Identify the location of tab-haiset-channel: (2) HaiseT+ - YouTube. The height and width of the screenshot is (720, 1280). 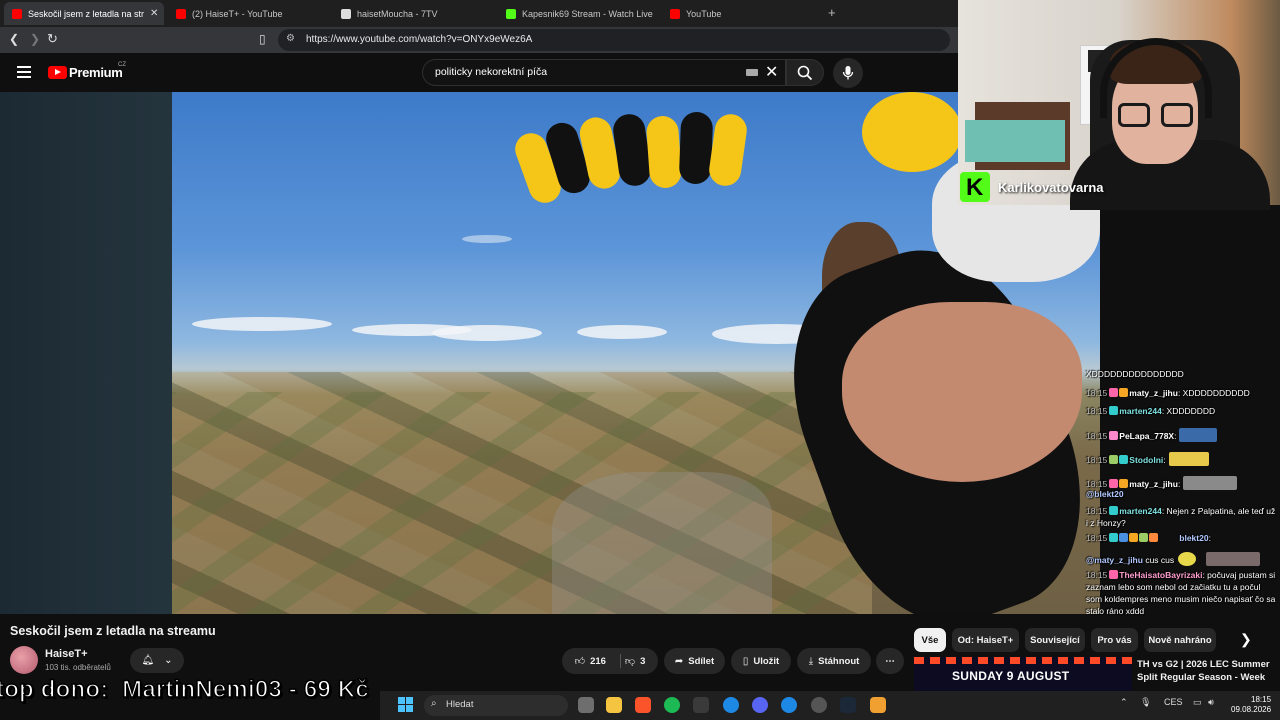
(248, 13).